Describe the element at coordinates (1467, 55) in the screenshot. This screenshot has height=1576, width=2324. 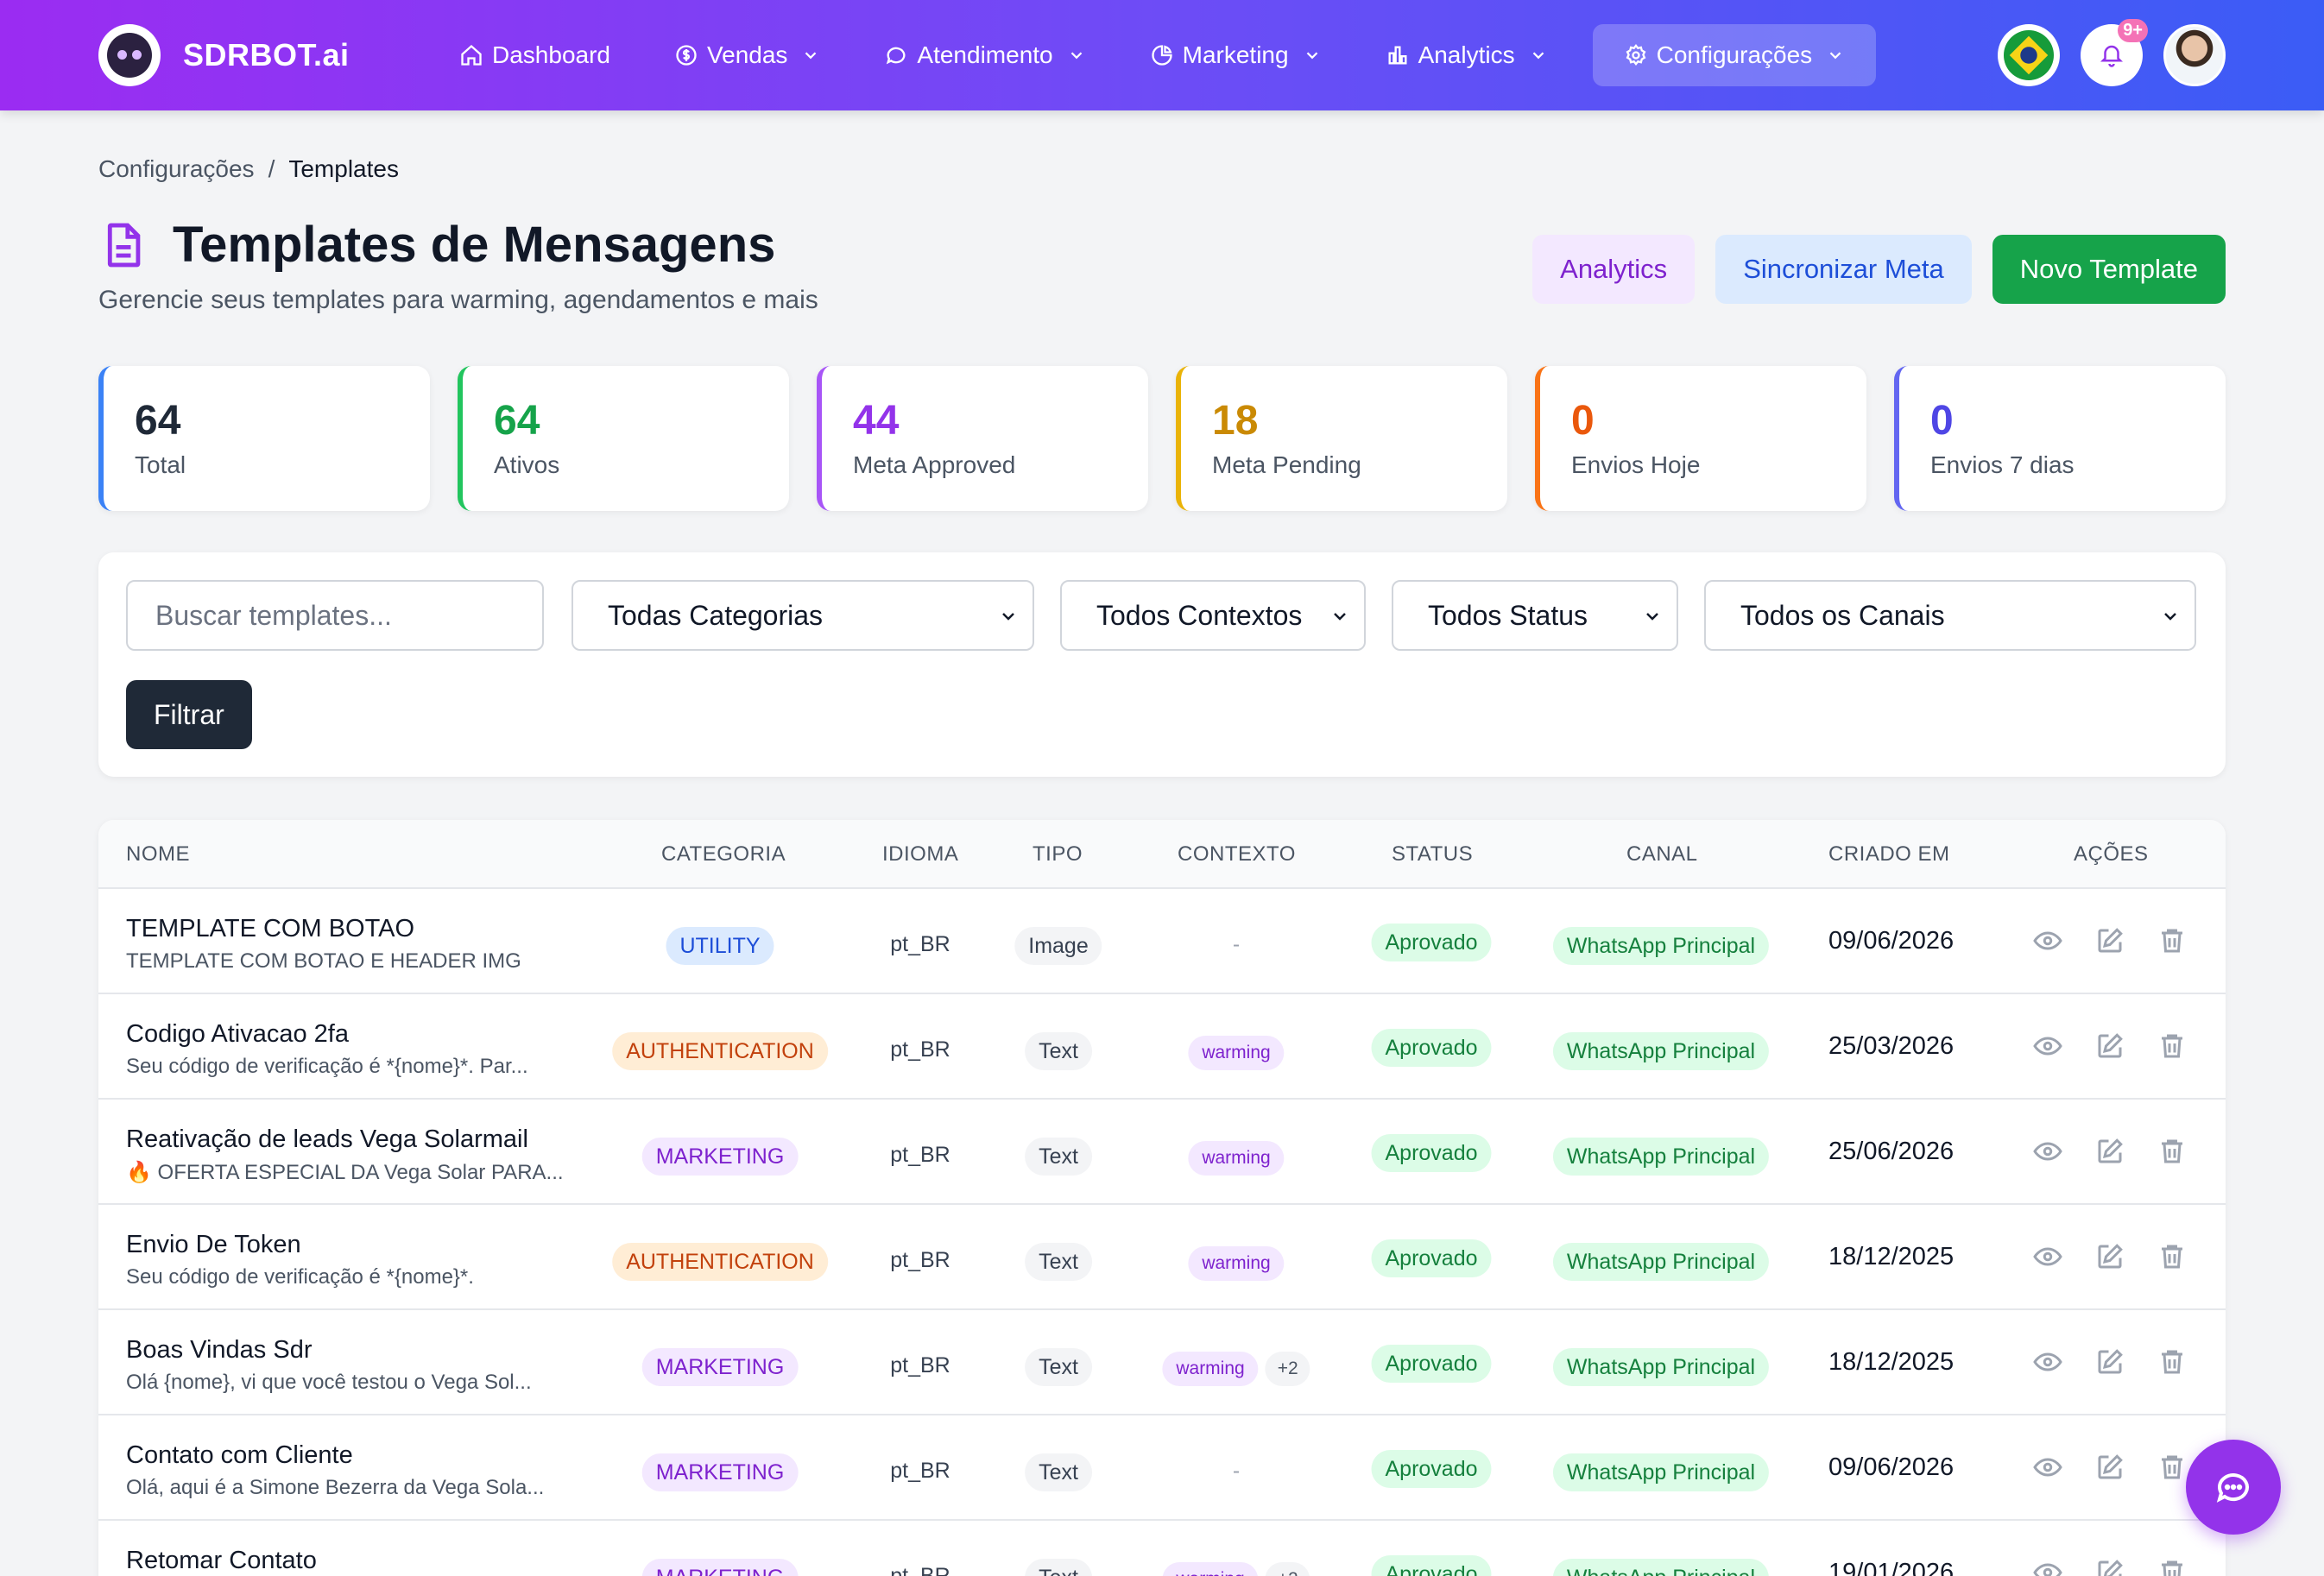
I see `nav-item-analytics: Analytics` at that location.